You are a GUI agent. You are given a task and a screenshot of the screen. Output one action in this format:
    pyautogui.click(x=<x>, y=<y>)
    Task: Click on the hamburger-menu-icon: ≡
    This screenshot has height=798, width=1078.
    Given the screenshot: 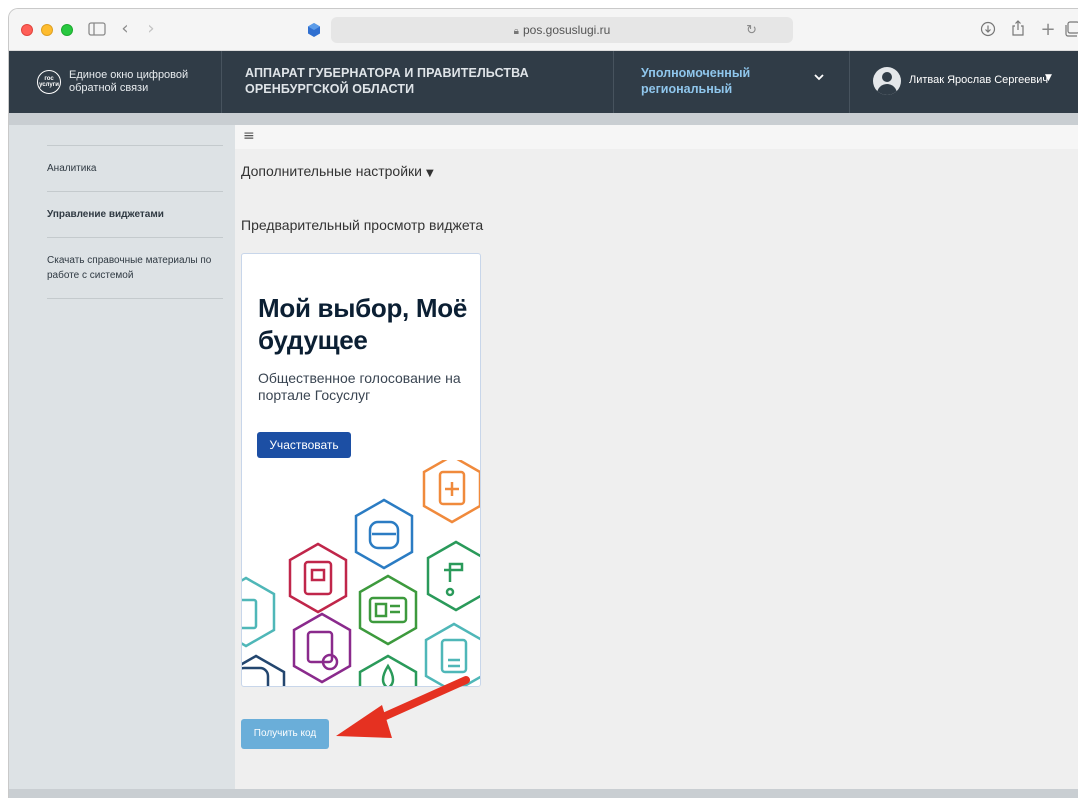 What is the action you would take?
    pyautogui.click(x=249, y=136)
    